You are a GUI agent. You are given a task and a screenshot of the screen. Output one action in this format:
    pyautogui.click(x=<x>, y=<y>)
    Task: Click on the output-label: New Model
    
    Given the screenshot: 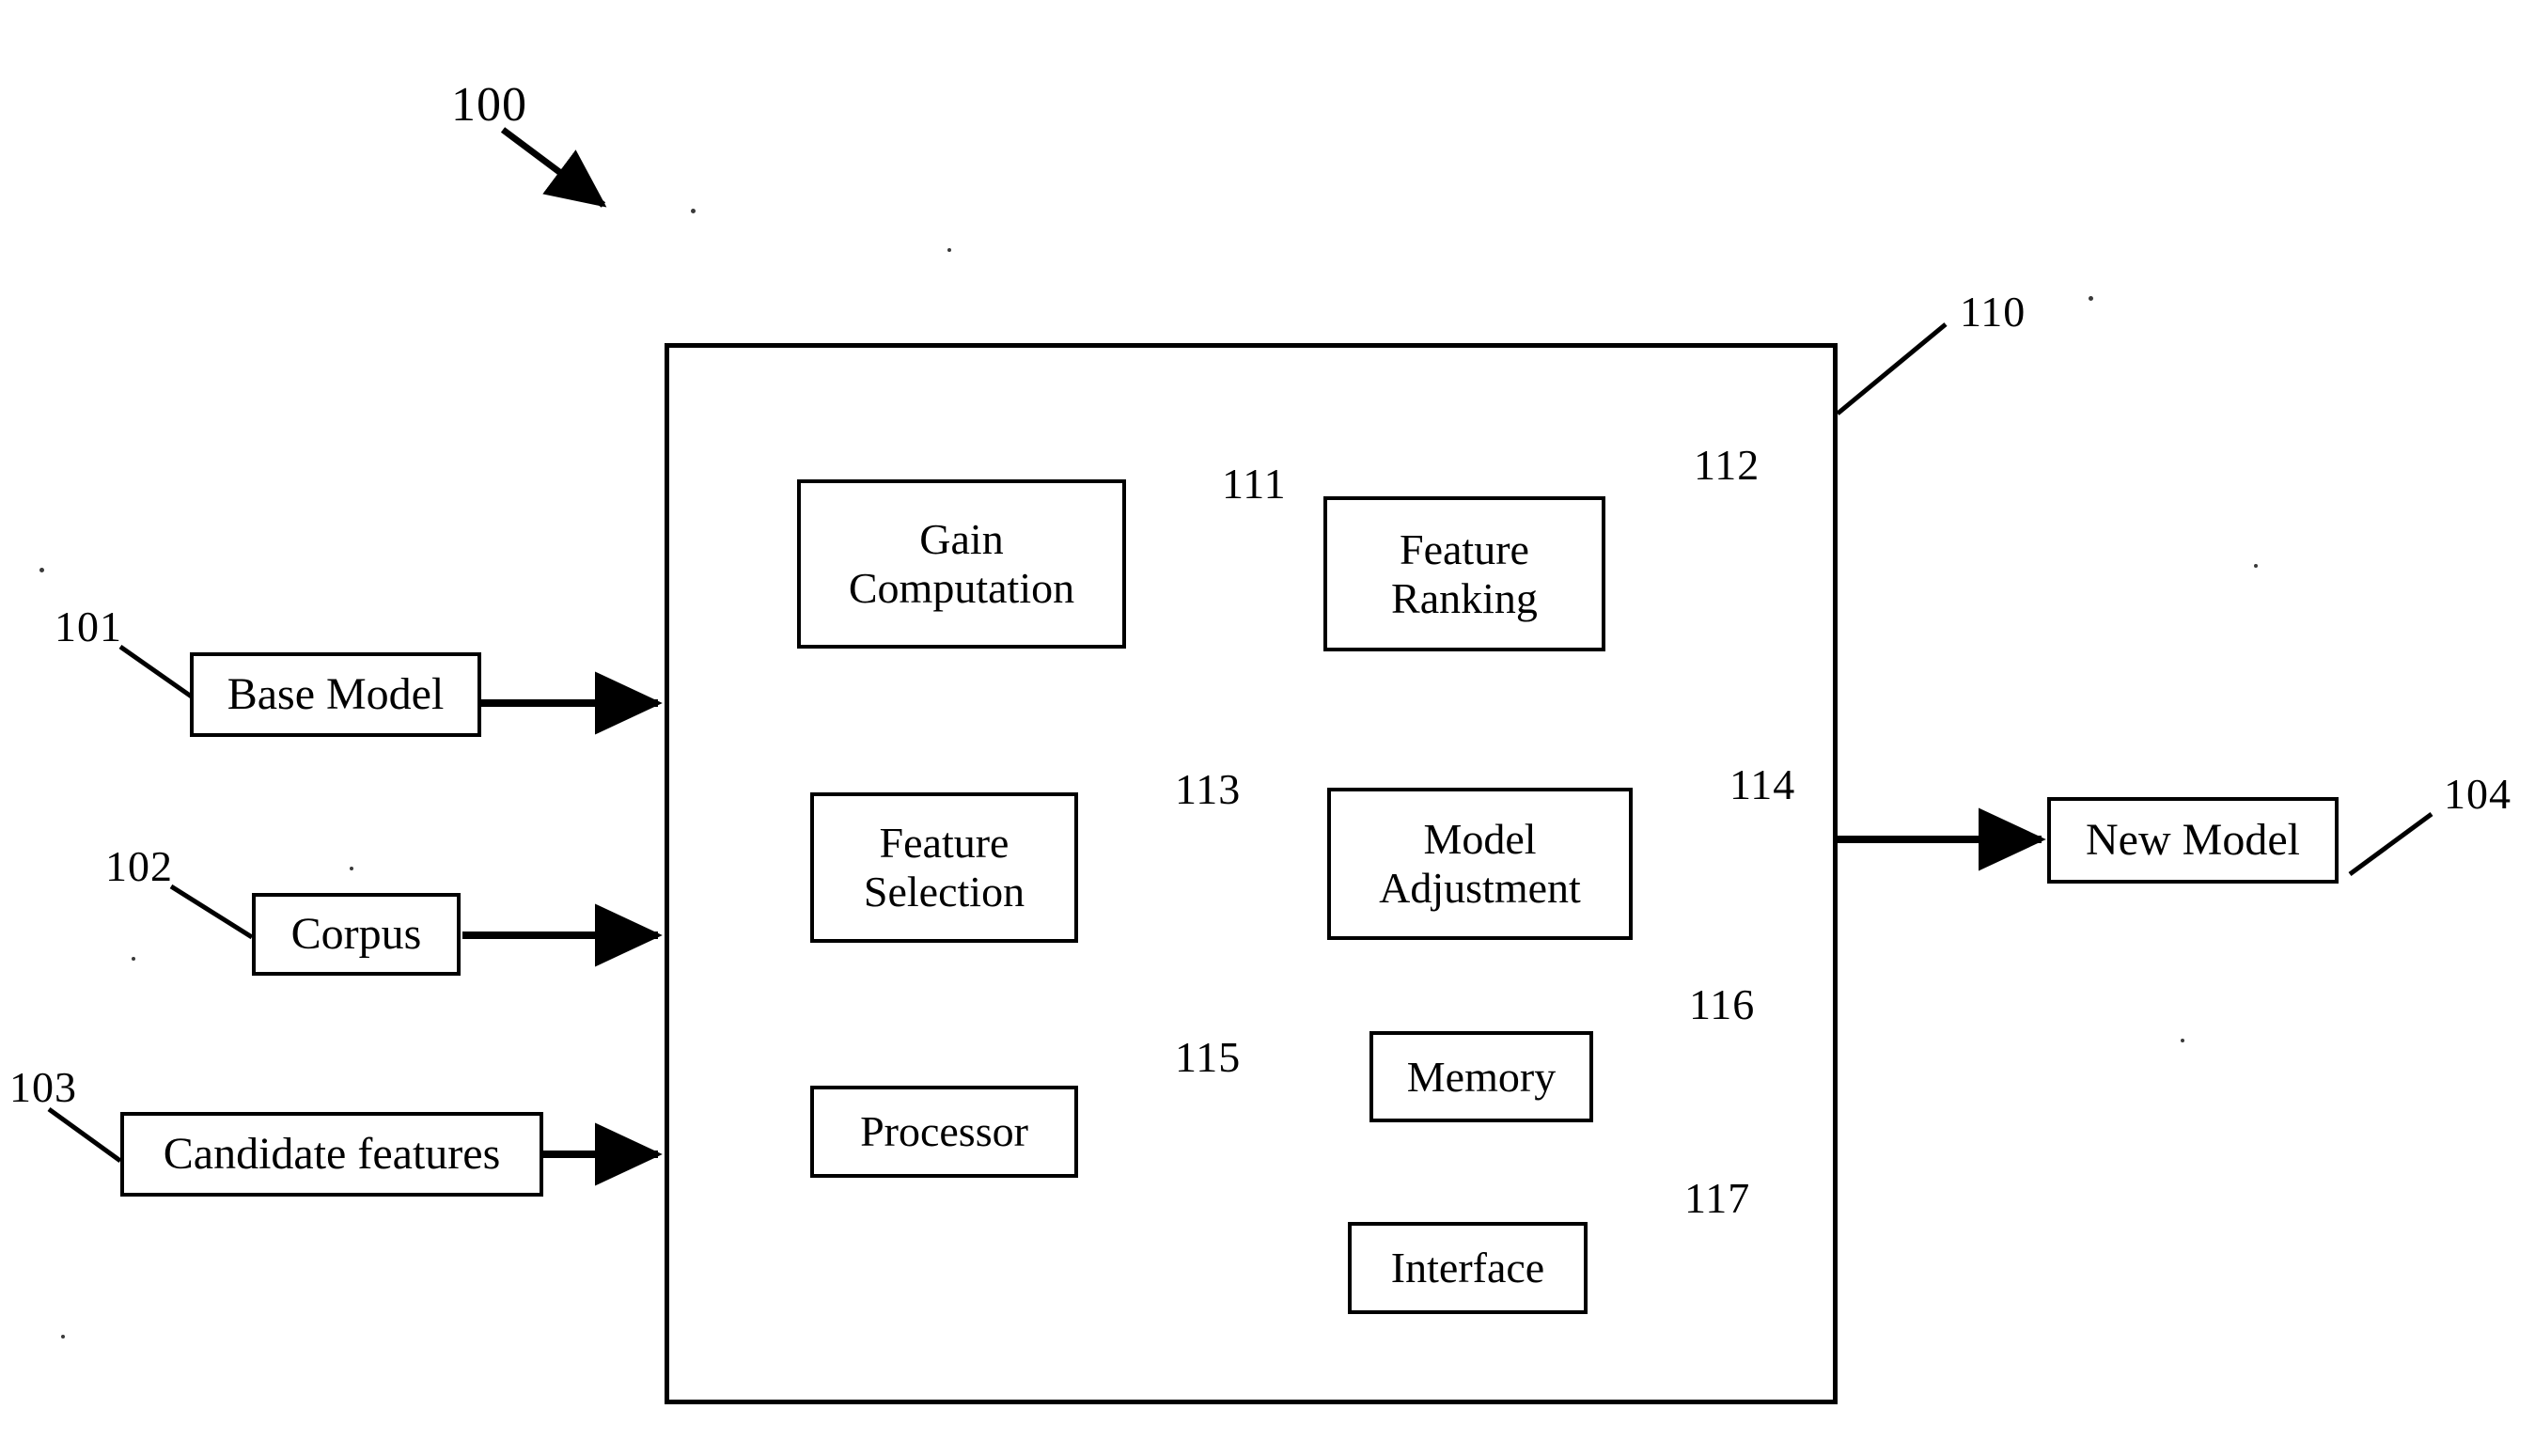 What is the action you would take?
    pyautogui.click(x=2193, y=840)
    